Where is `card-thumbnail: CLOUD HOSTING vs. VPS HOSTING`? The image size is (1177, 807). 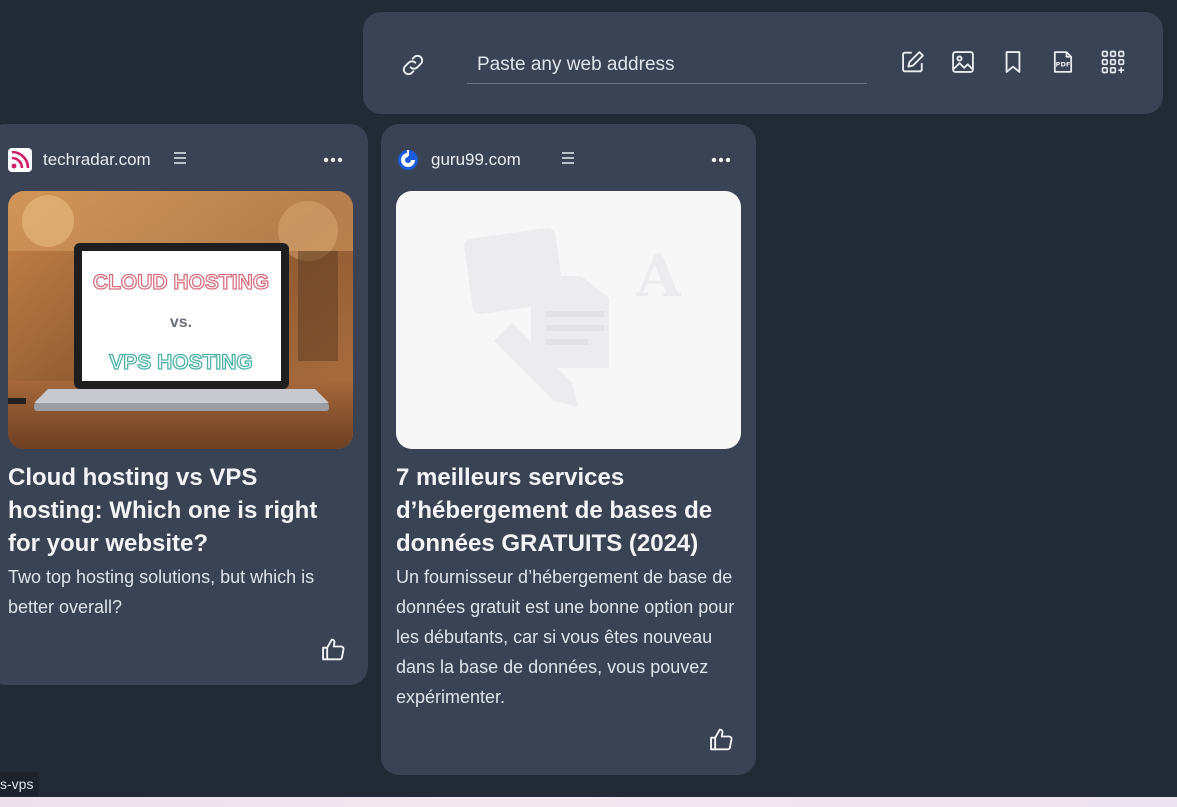
card-thumbnail: CLOUD HOSTING vs. VPS HOSTING is located at coordinates (180, 320).